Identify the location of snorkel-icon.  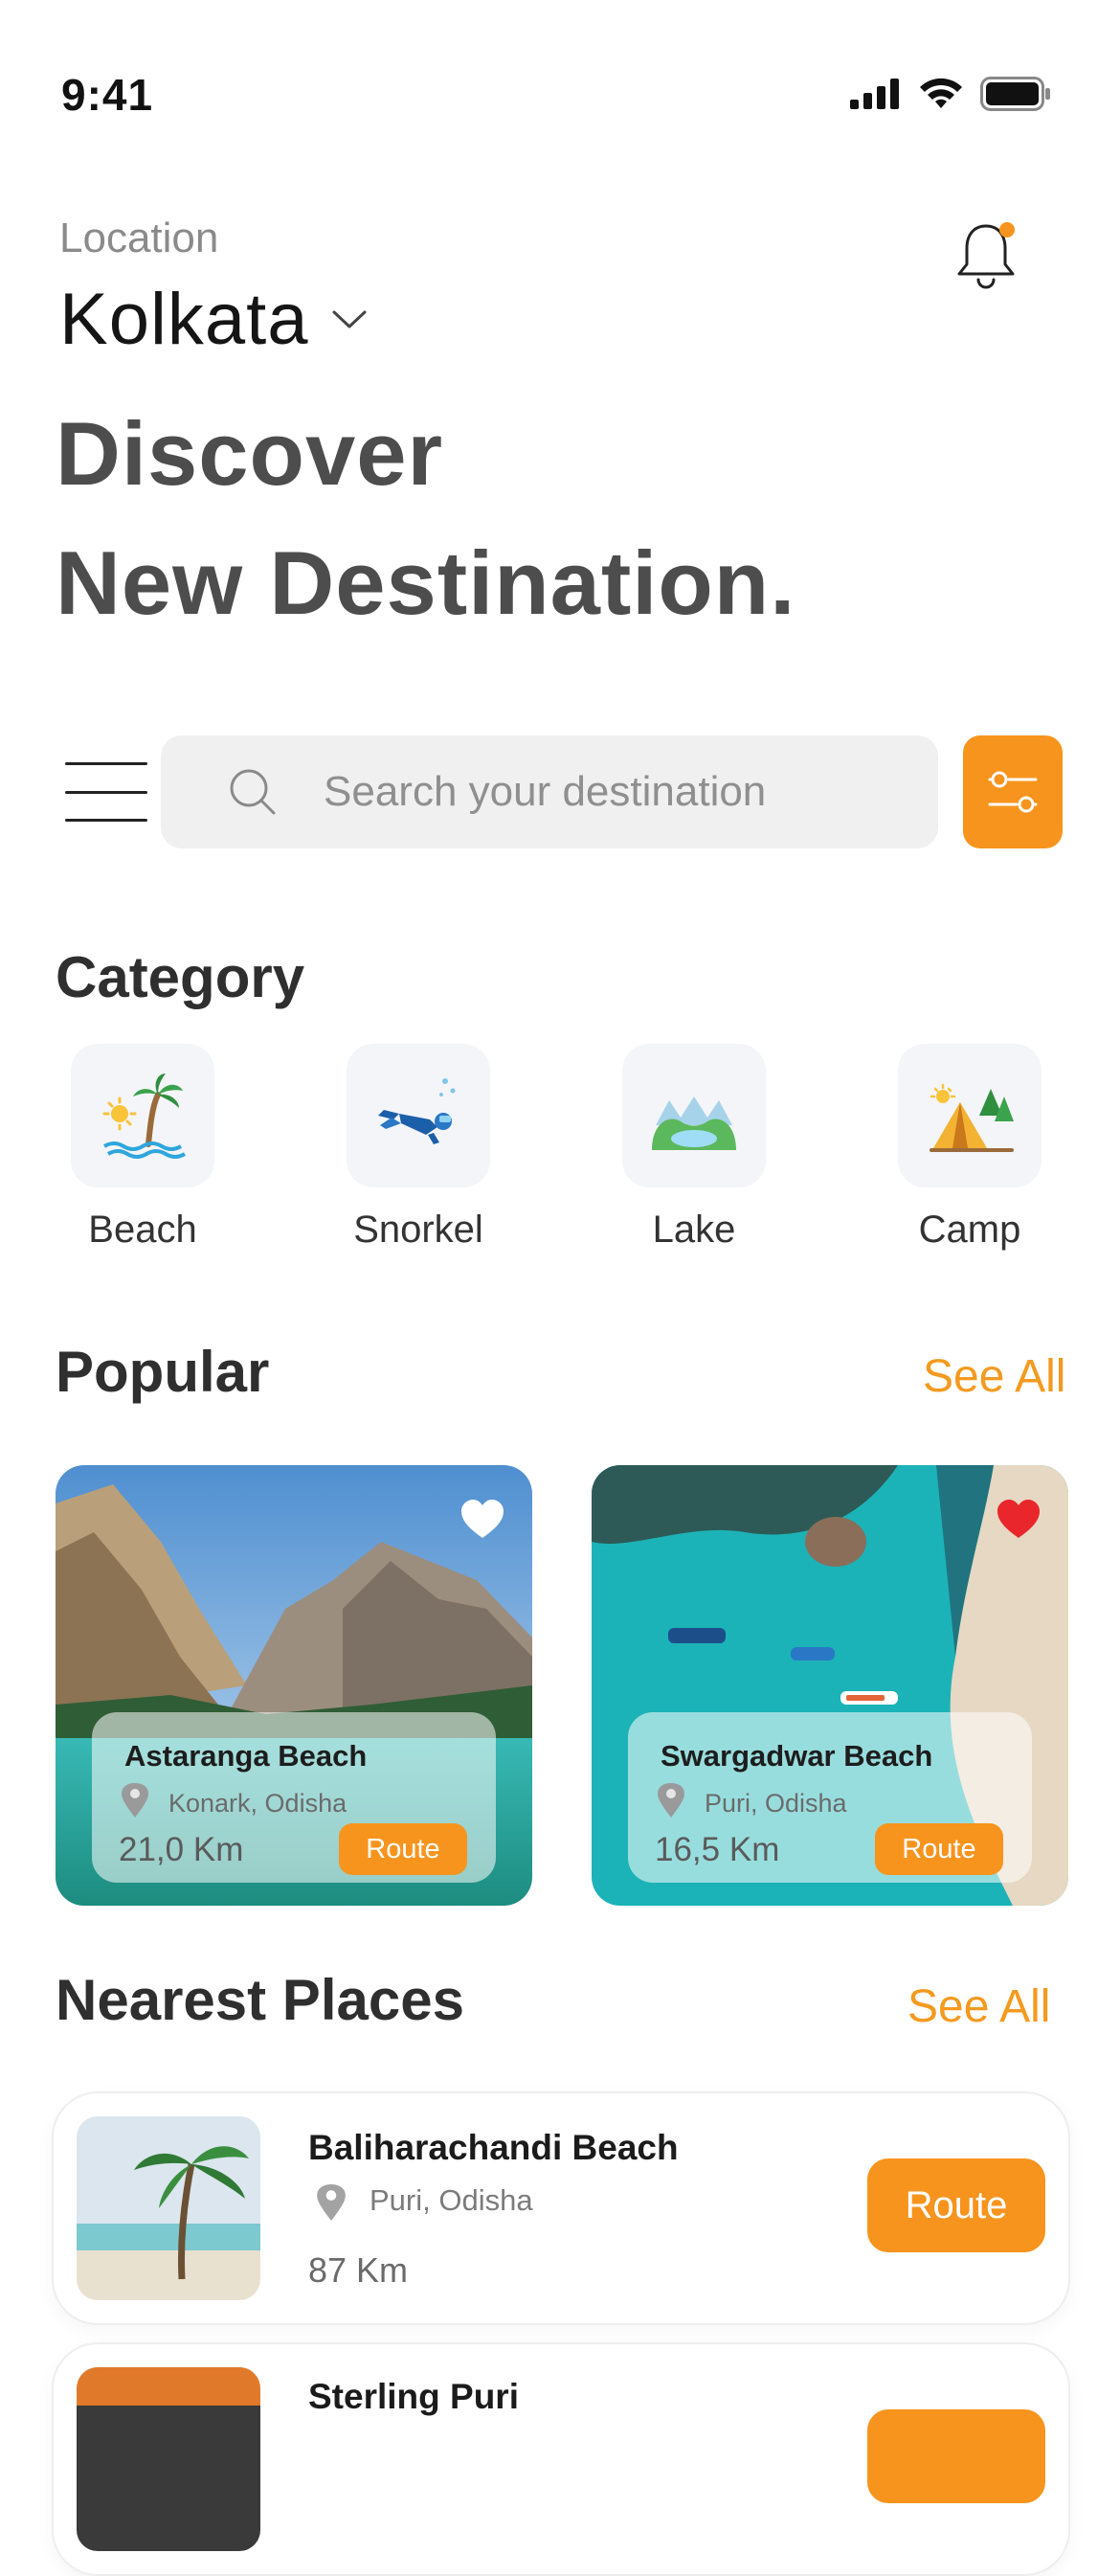
(417, 1111).